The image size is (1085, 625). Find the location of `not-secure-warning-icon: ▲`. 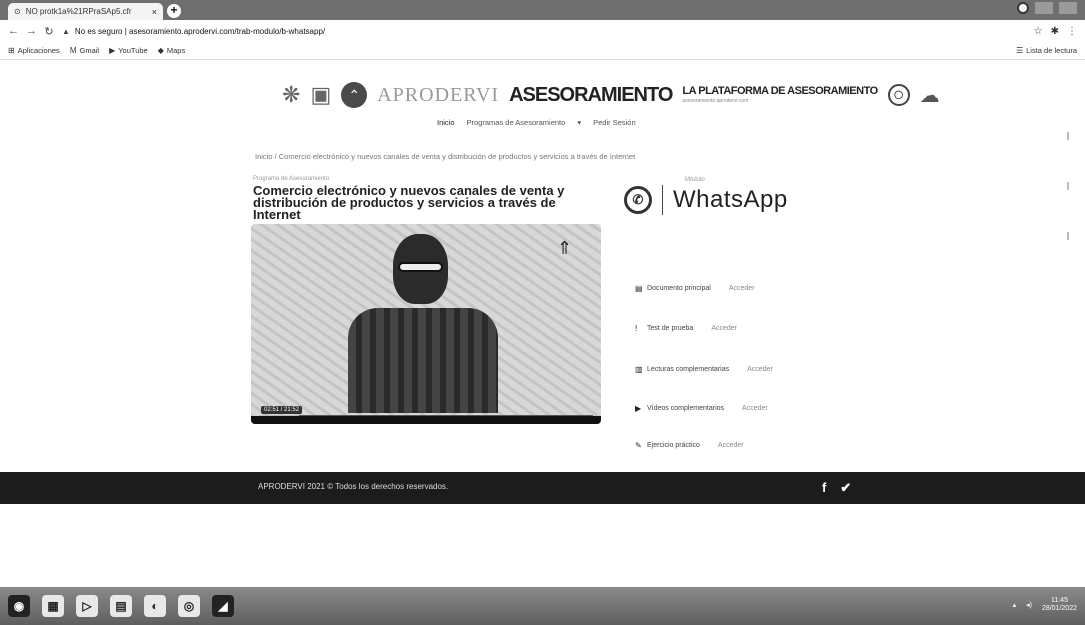

not-secure-warning-icon: ▲ is located at coordinates (66, 31).